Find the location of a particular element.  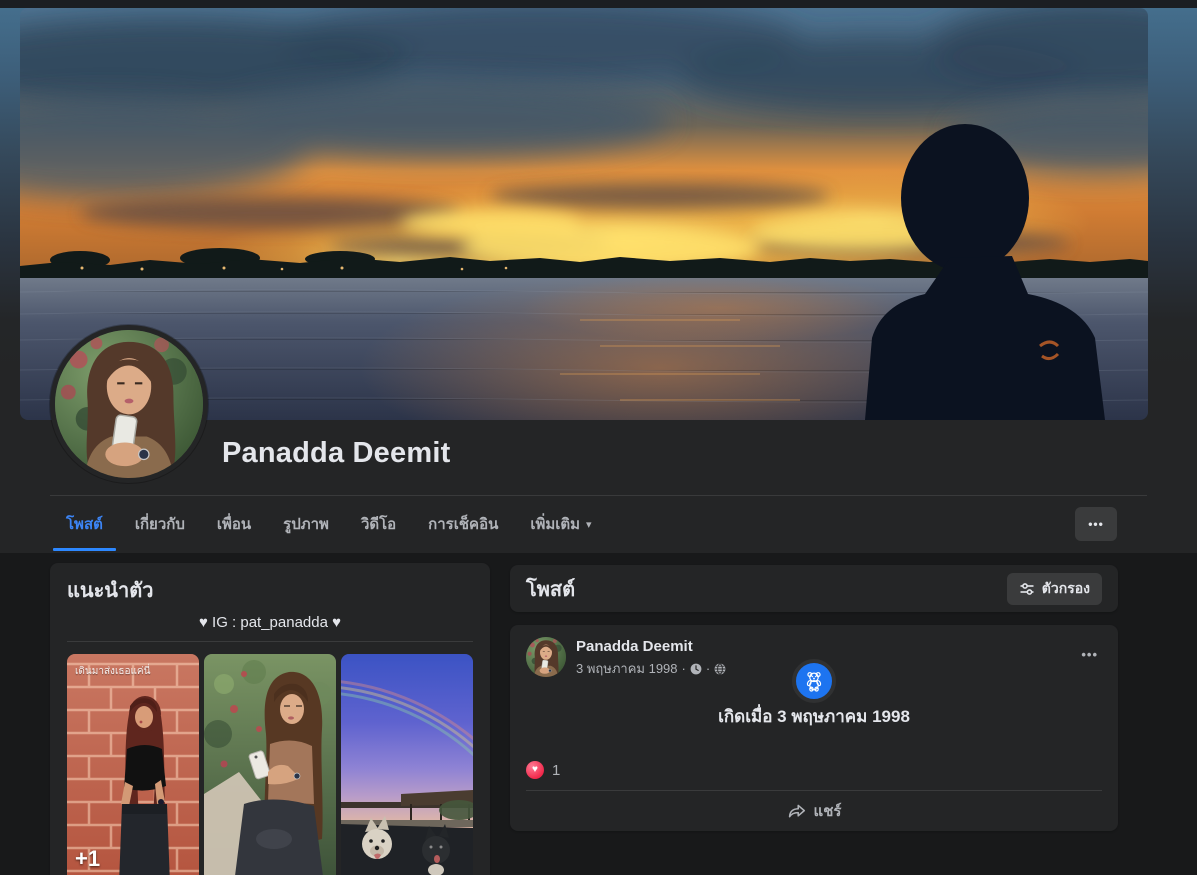

teddy-bear-icon is located at coordinates (814, 682).